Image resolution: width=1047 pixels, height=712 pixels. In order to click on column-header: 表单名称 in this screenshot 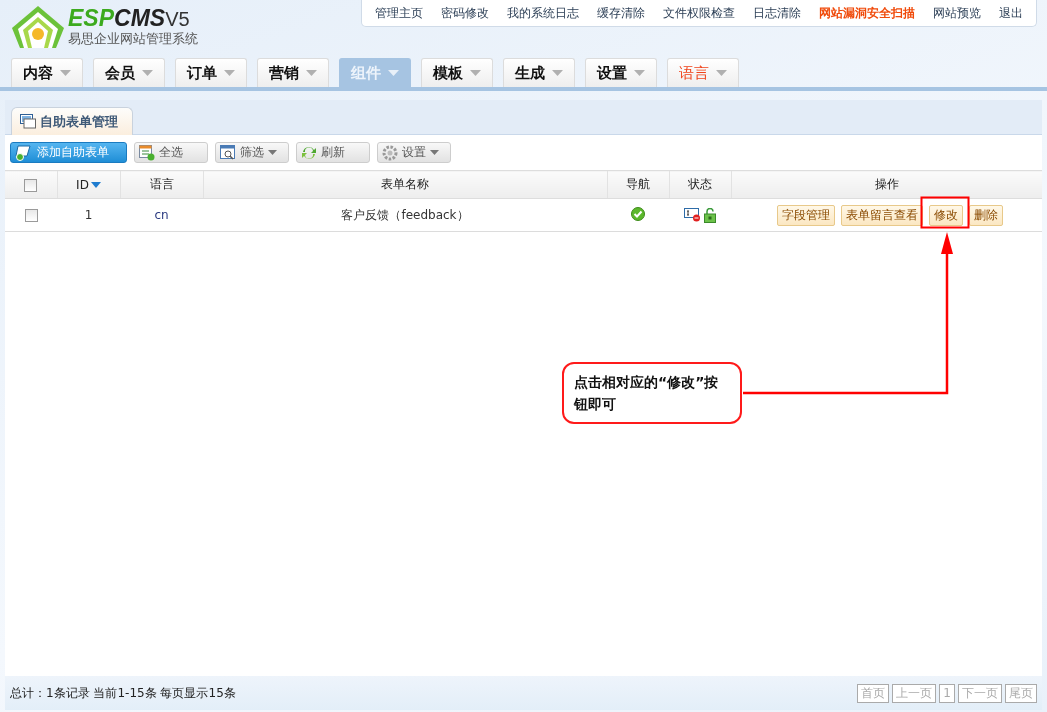, I will do `click(405, 184)`.